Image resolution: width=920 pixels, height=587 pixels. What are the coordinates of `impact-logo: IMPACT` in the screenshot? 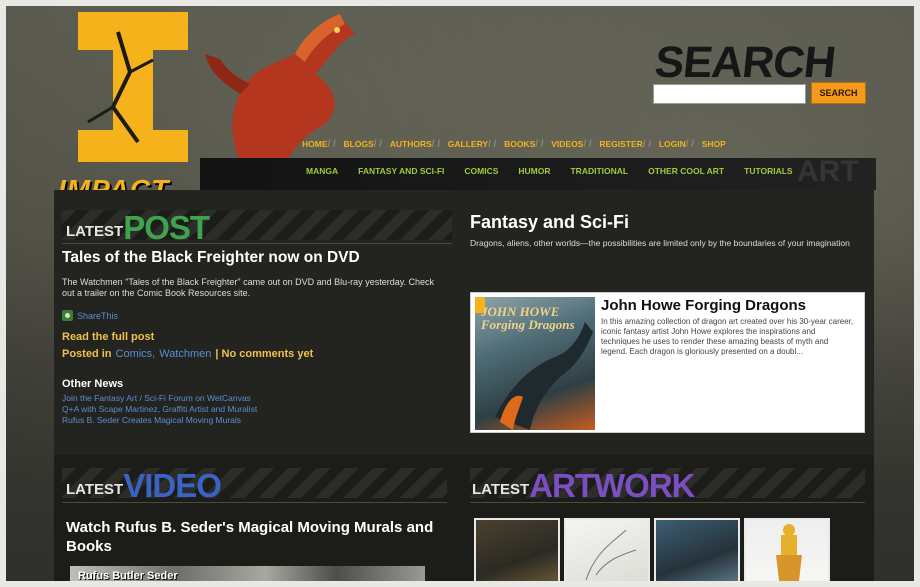 It's located at (133, 108).